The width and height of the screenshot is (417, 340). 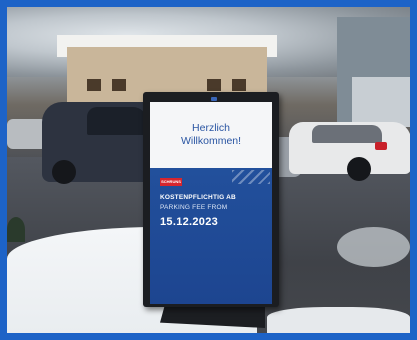 What do you see at coordinates (16, 229) in the screenshot?
I see `shrub` at bounding box center [16, 229].